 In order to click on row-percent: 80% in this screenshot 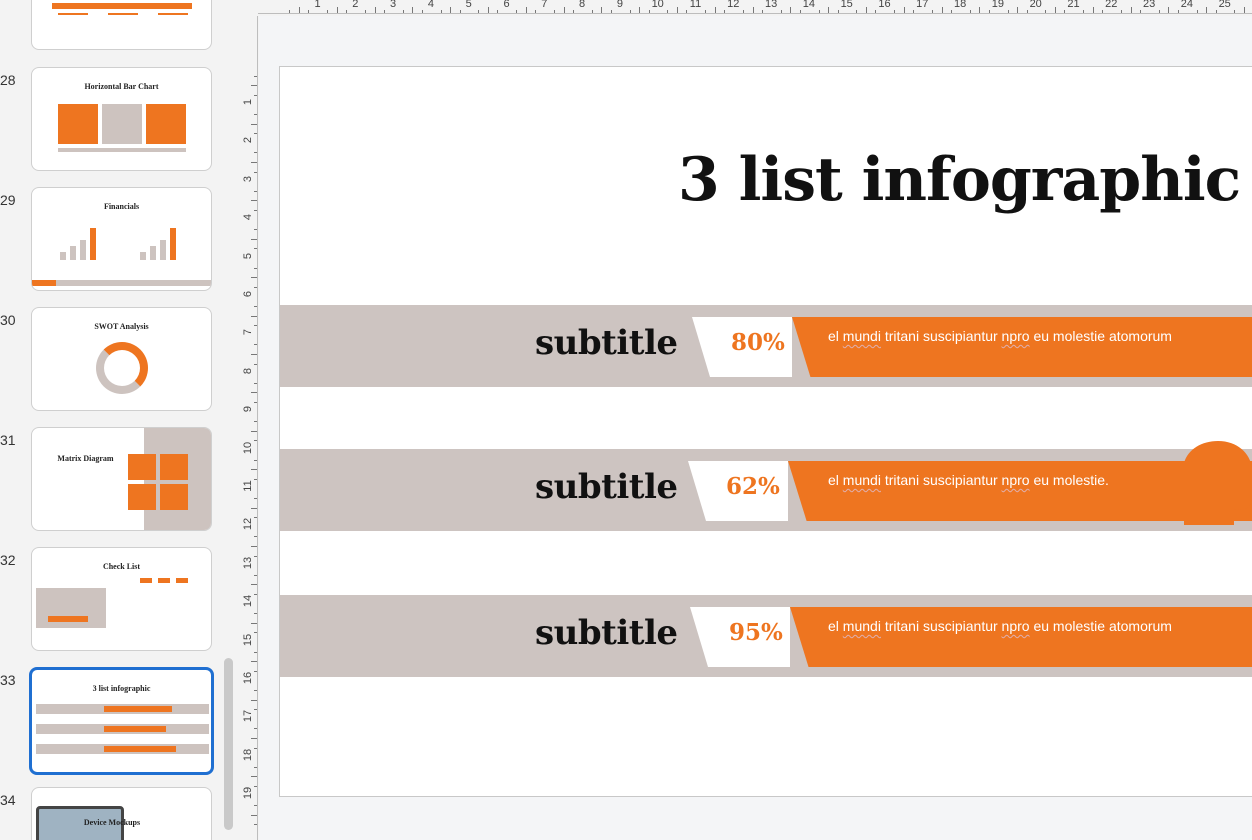, I will do `click(758, 342)`.